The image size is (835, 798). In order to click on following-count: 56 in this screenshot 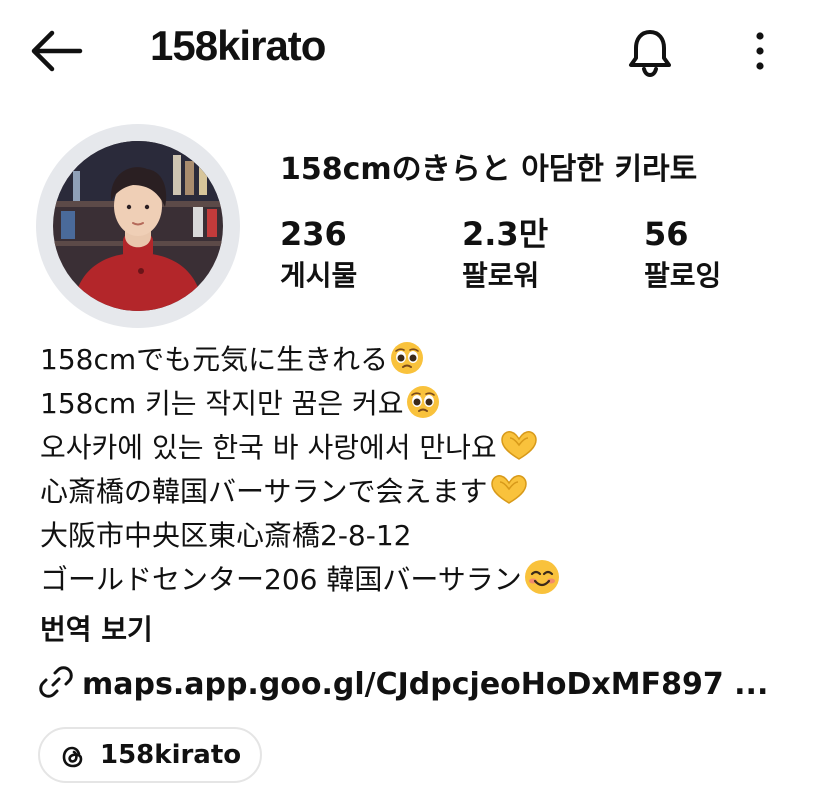, I will do `click(666, 234)`.